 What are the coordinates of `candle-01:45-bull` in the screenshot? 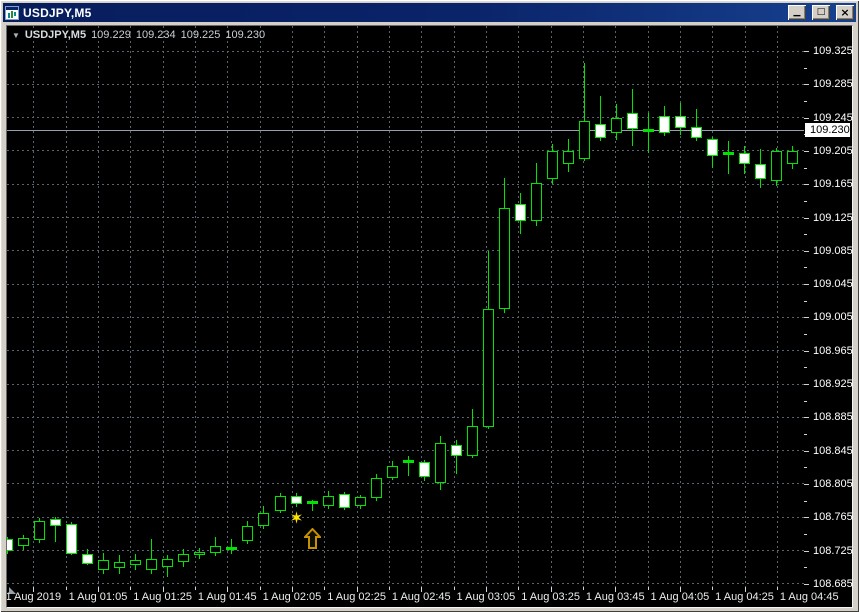 It's located at (232, 548).